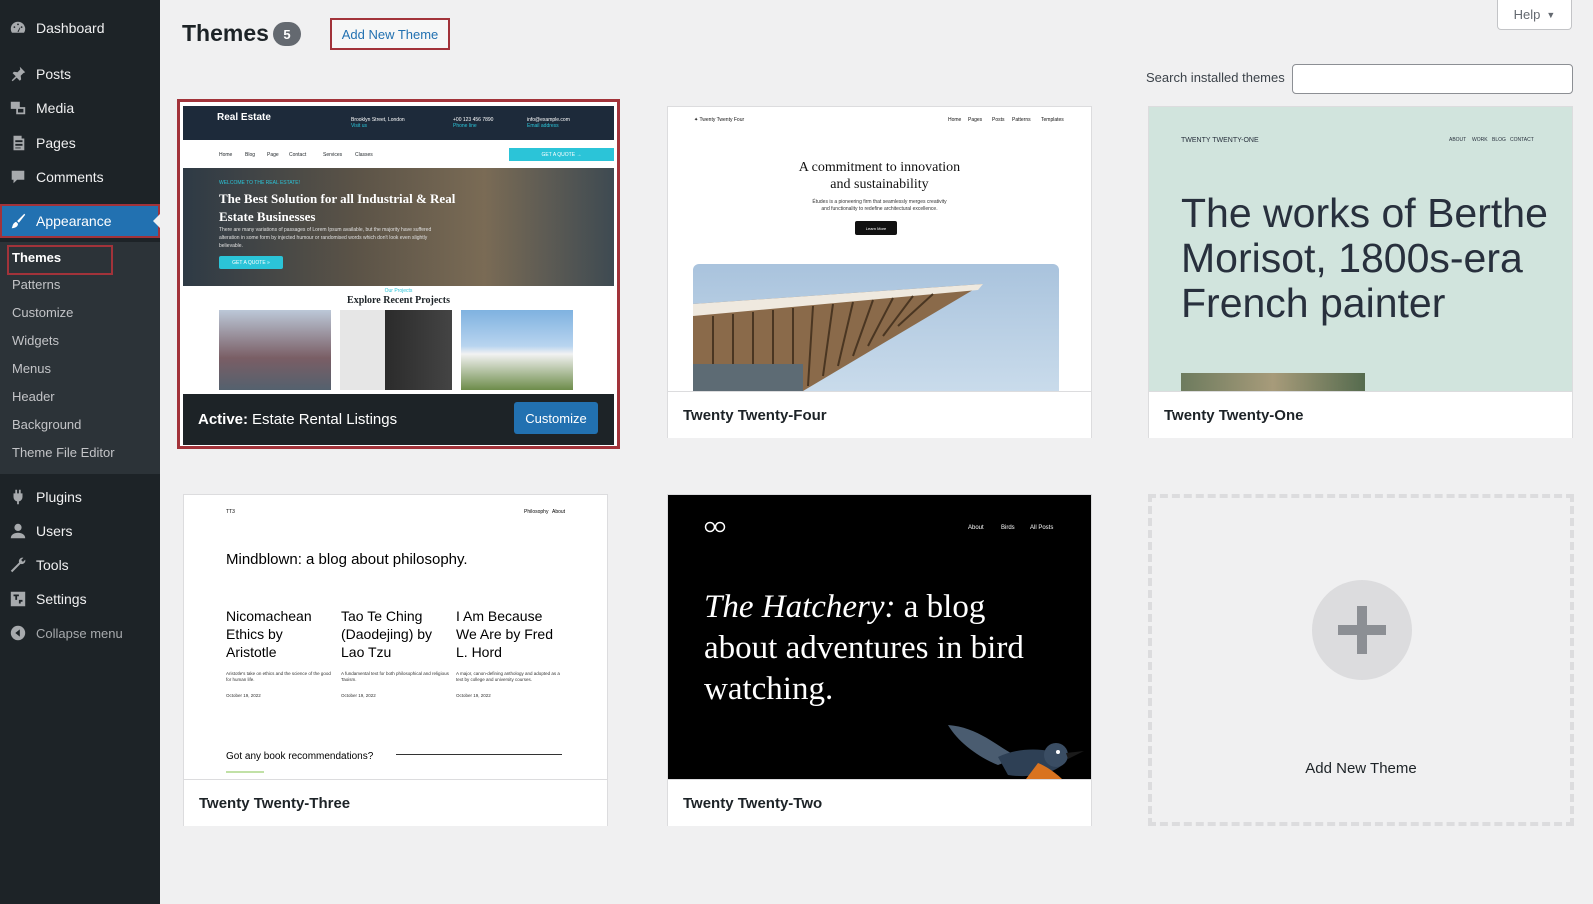 This screenshot has height=904, width=1593. What do you see at coordinates (61, 599) in the screenshot?
I see `sidebar-item-label: Settings` at bounding box center [61, 599].